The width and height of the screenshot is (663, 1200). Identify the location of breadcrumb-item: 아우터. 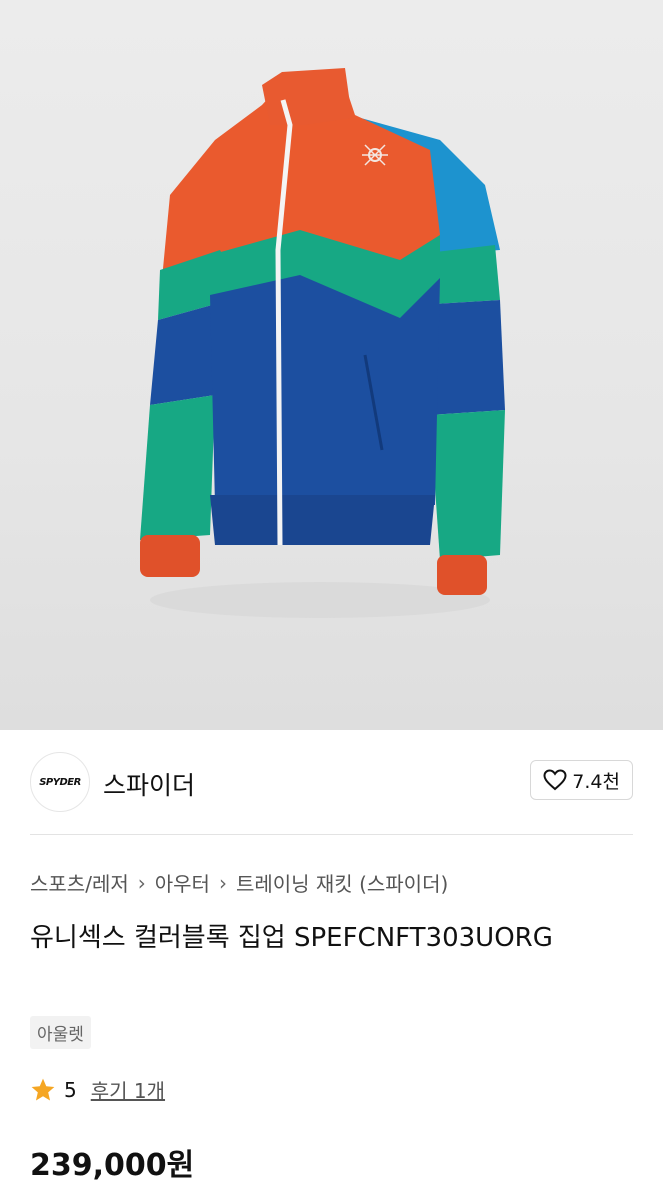
(182, 882).